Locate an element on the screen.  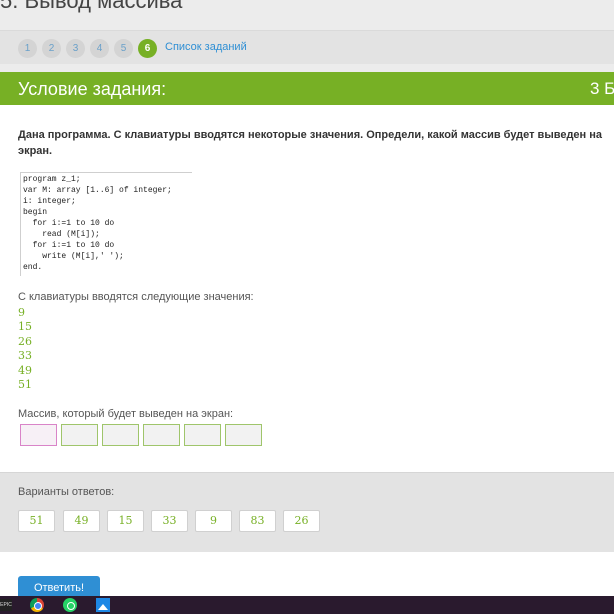
code-line: end. is located at coordinates (33, 267).